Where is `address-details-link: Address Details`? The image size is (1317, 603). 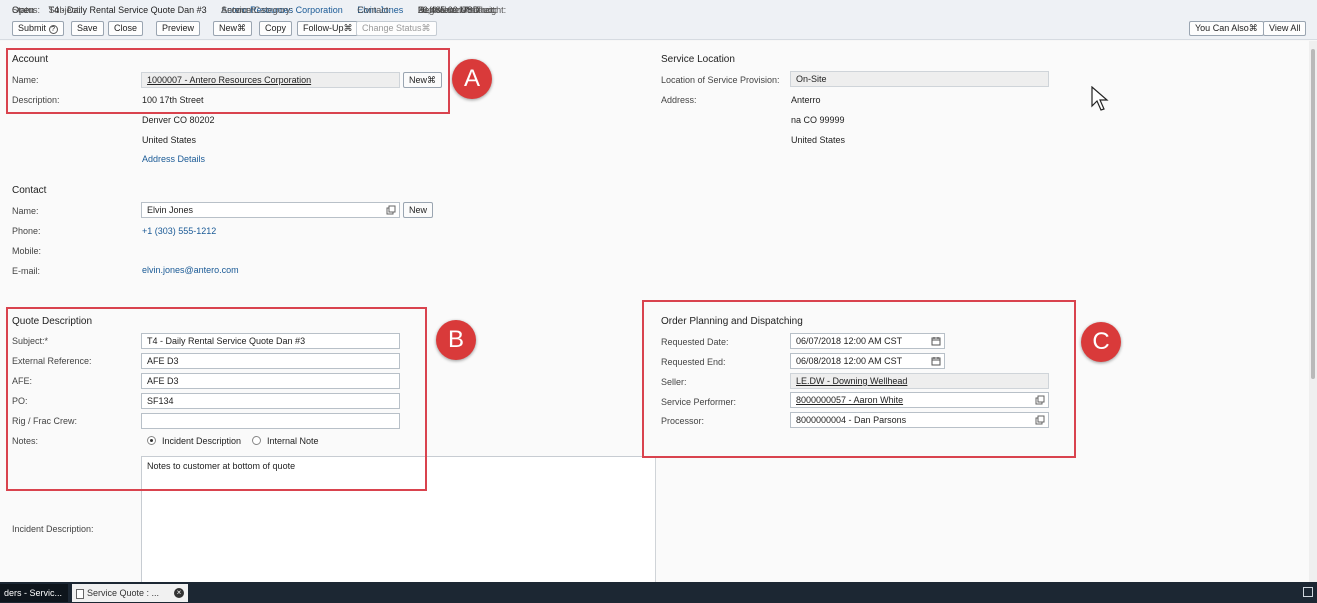
address-details-link: Address Details is located at coordinates (173, 159).